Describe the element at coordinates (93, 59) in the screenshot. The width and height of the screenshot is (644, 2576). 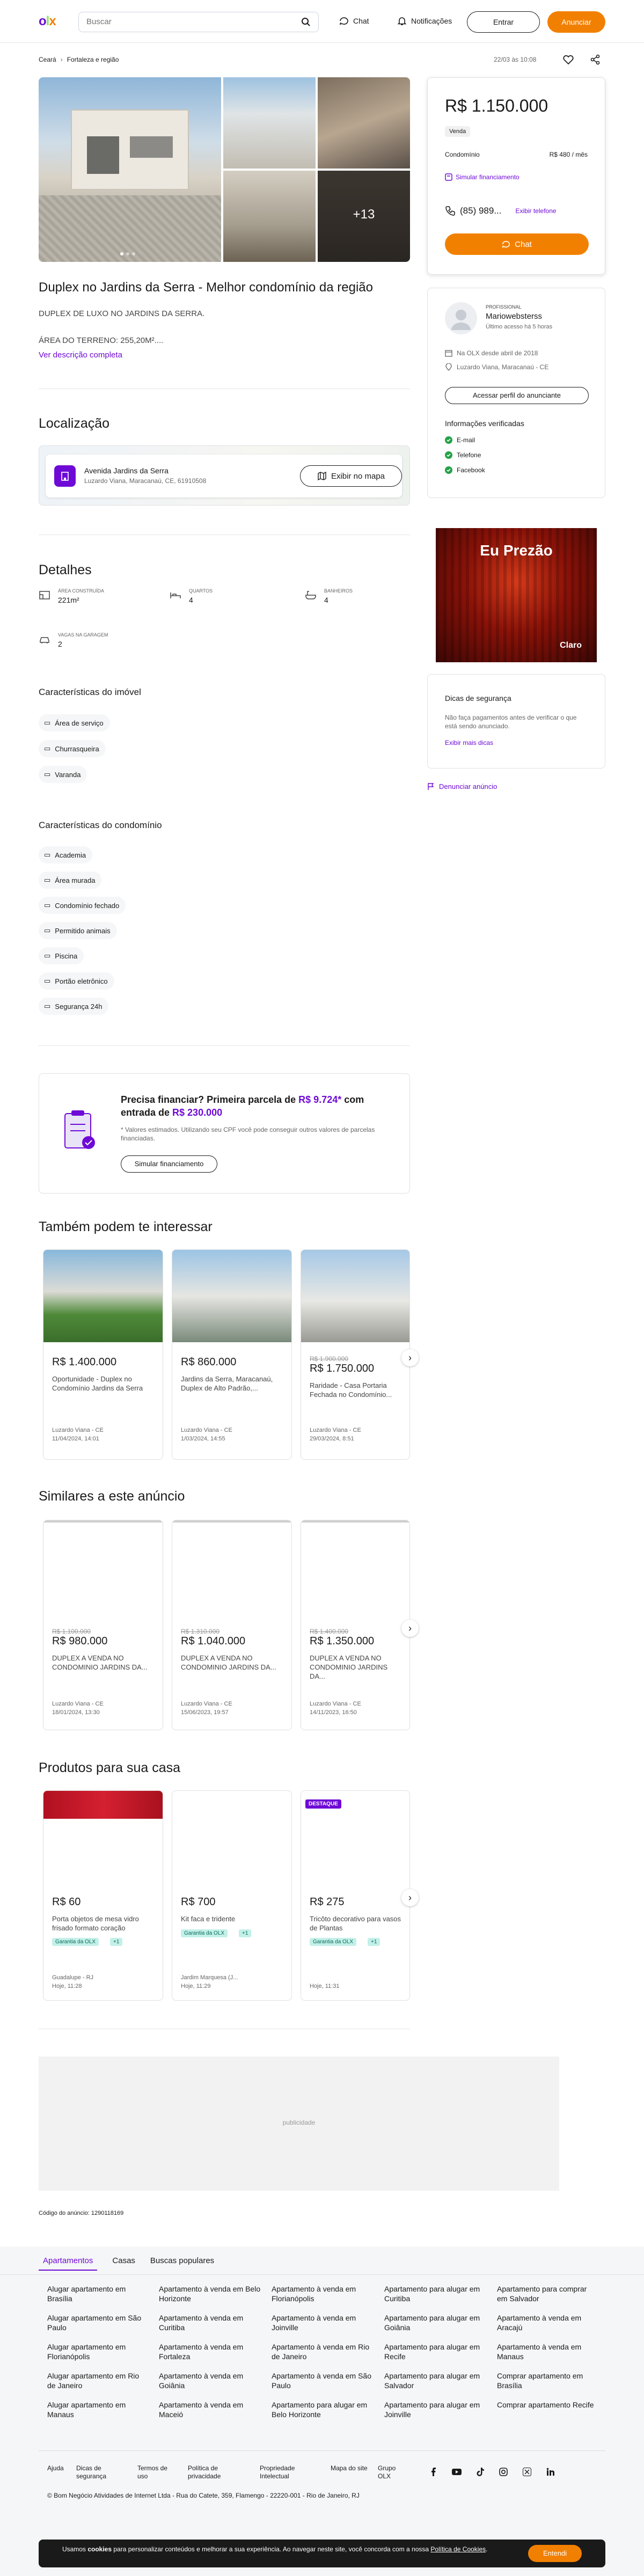
I see `breadcrumb-item: Fortaleza e região` at that location.